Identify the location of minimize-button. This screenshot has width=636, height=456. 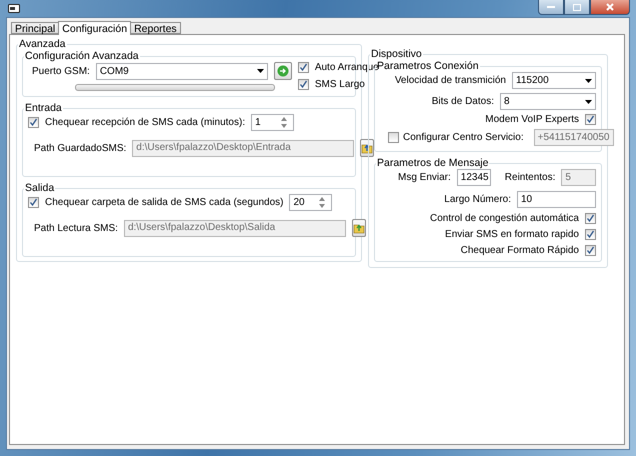
(551, 7).